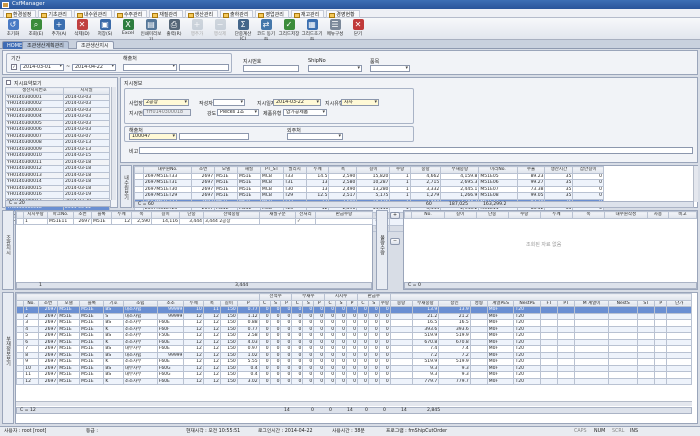  Describe the element at coordinates (214, 136) in the screenshot. I see `ship-client-name` at that location.